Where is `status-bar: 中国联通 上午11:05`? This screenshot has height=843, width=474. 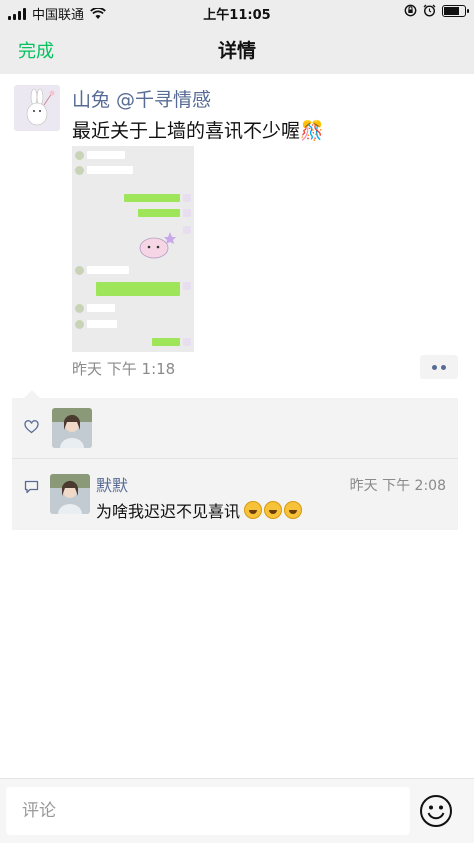 status-bar: 中国联通 上午11:05 is located at coordinates (237, 12).